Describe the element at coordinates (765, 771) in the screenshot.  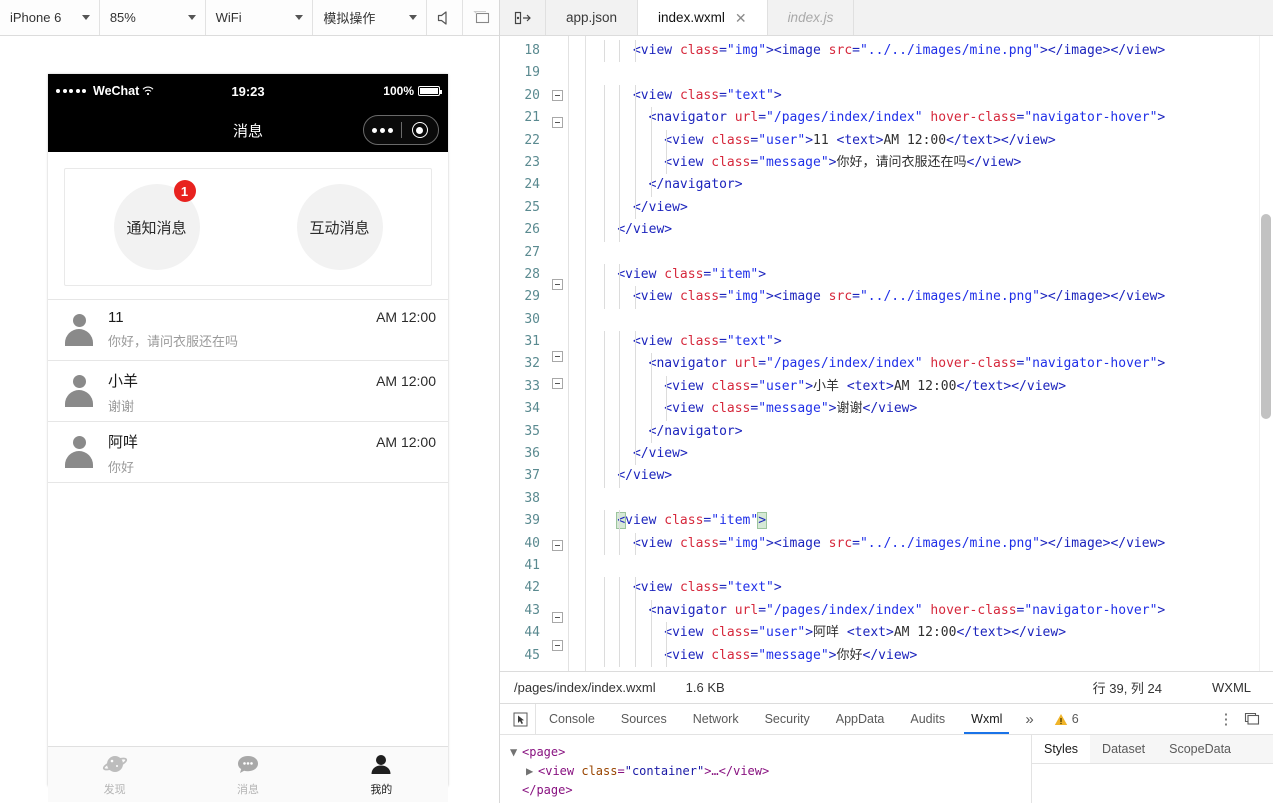
I see `dom-node-view-container: ▶ <view class="container">…</view>` at that location.